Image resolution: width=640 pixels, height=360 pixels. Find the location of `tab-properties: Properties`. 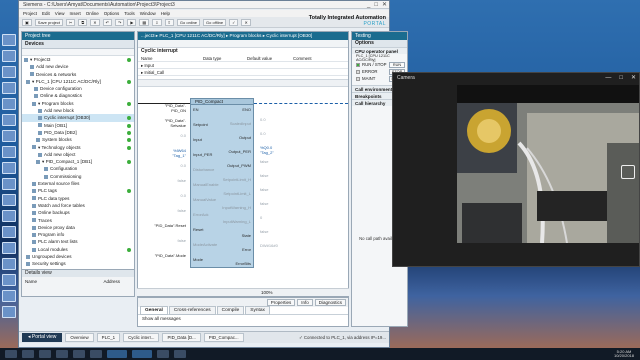

tab-properties: Properties is located at coordinates (281, 302).